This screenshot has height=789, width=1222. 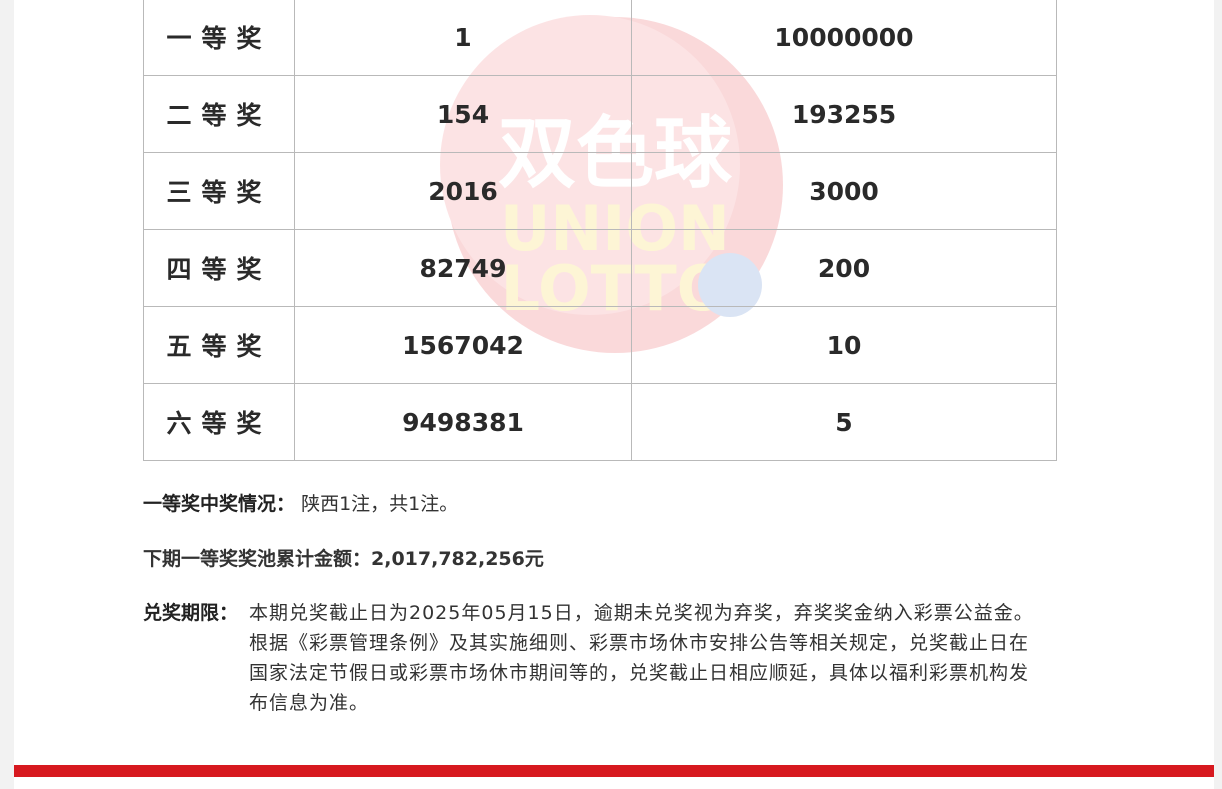 I want to click on prize-amount: 3000, so click(x=844, y=191).